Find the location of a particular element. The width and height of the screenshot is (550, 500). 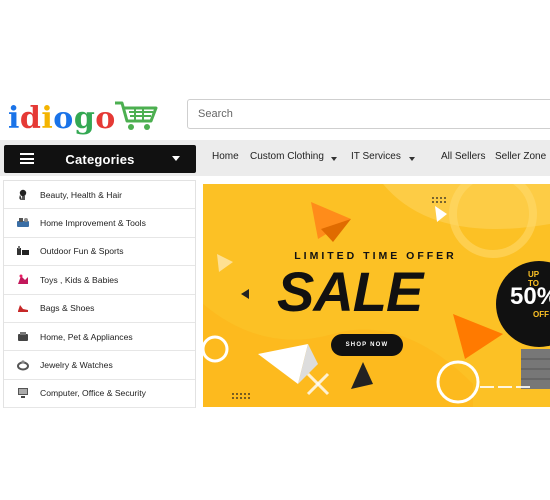

category-item: Beauty, Health & Hair is located at coordinates (99, 195).